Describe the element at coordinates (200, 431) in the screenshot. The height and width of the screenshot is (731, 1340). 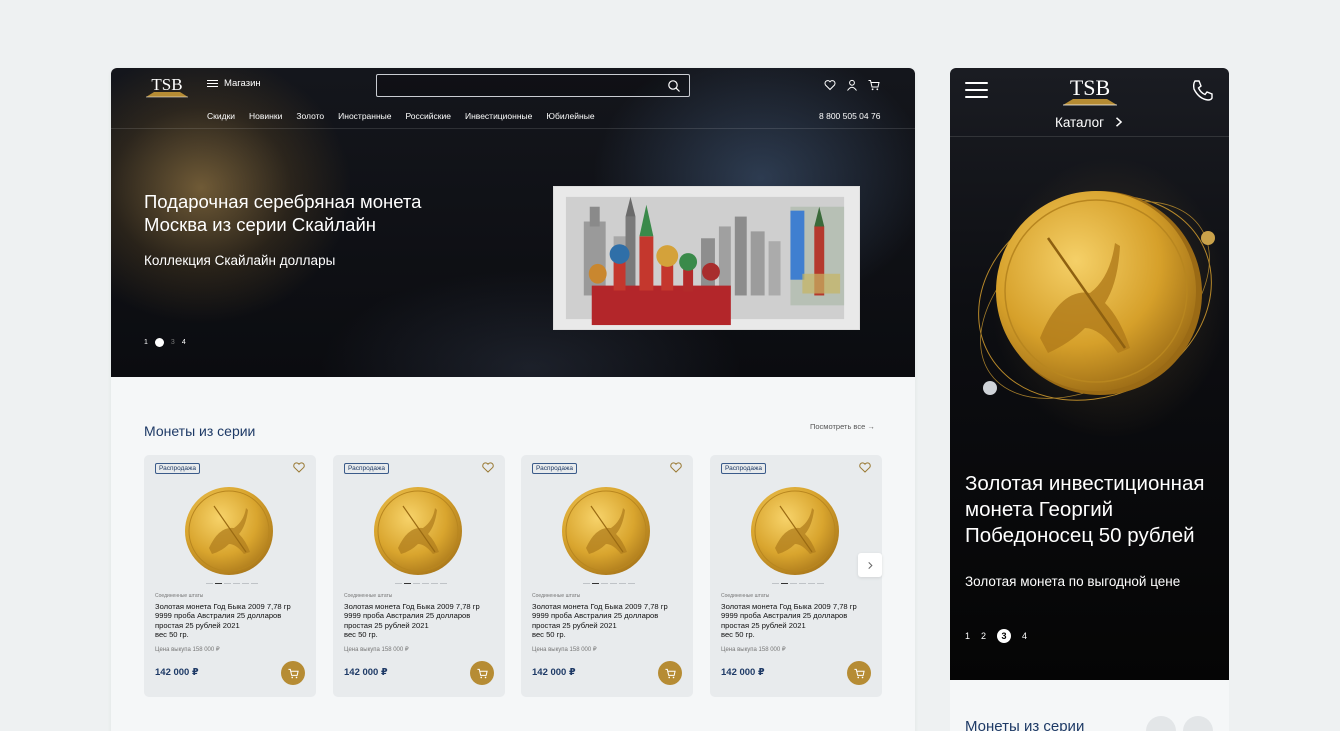
I see `section-title: Монеты из серии` at that location.